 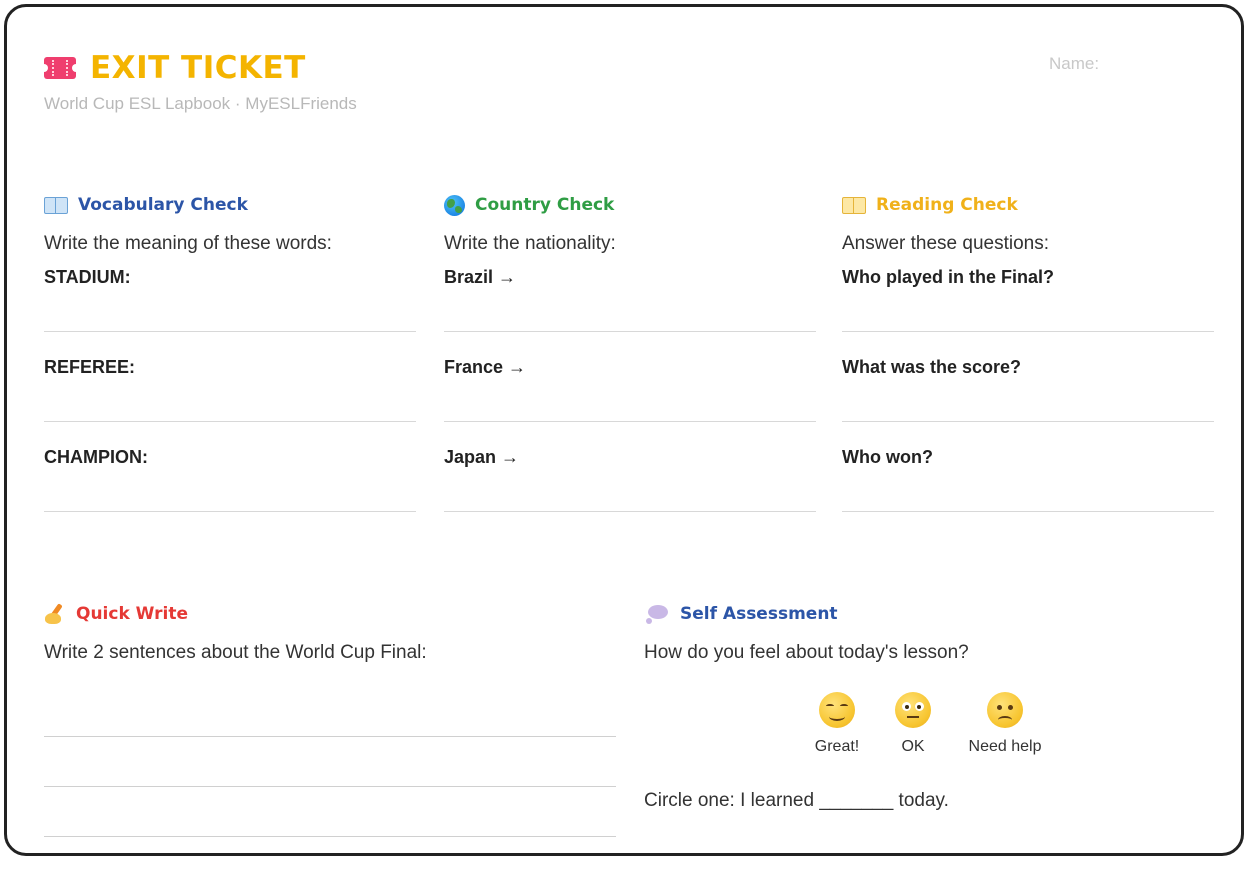 I want to click on item-label: Brazil →, so click(x=480, y=277).